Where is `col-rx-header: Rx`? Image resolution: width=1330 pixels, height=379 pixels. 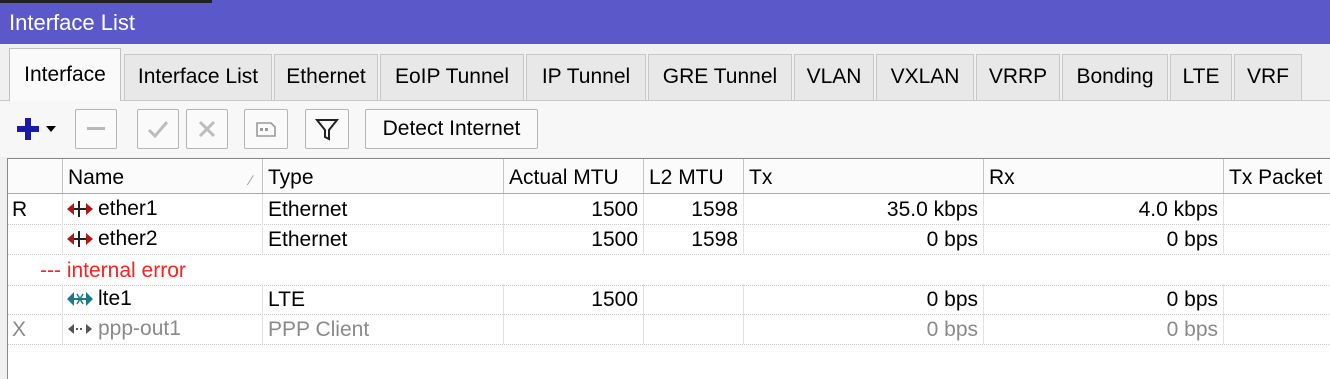
col-rx-header: Rx is located at coordinates (1104, 176).